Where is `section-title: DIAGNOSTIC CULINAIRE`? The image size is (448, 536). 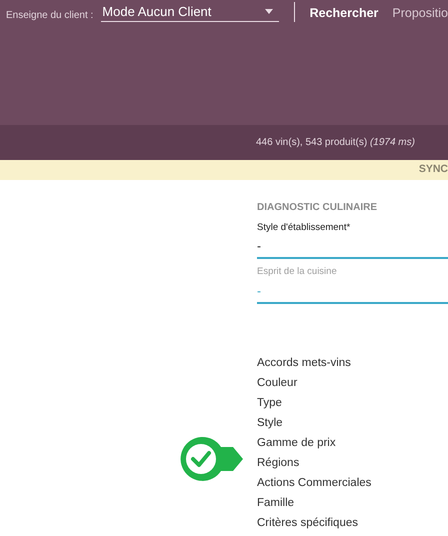 section-title: DIAGNOSTIC CULINAIRE is located at coordinates (317, 208).